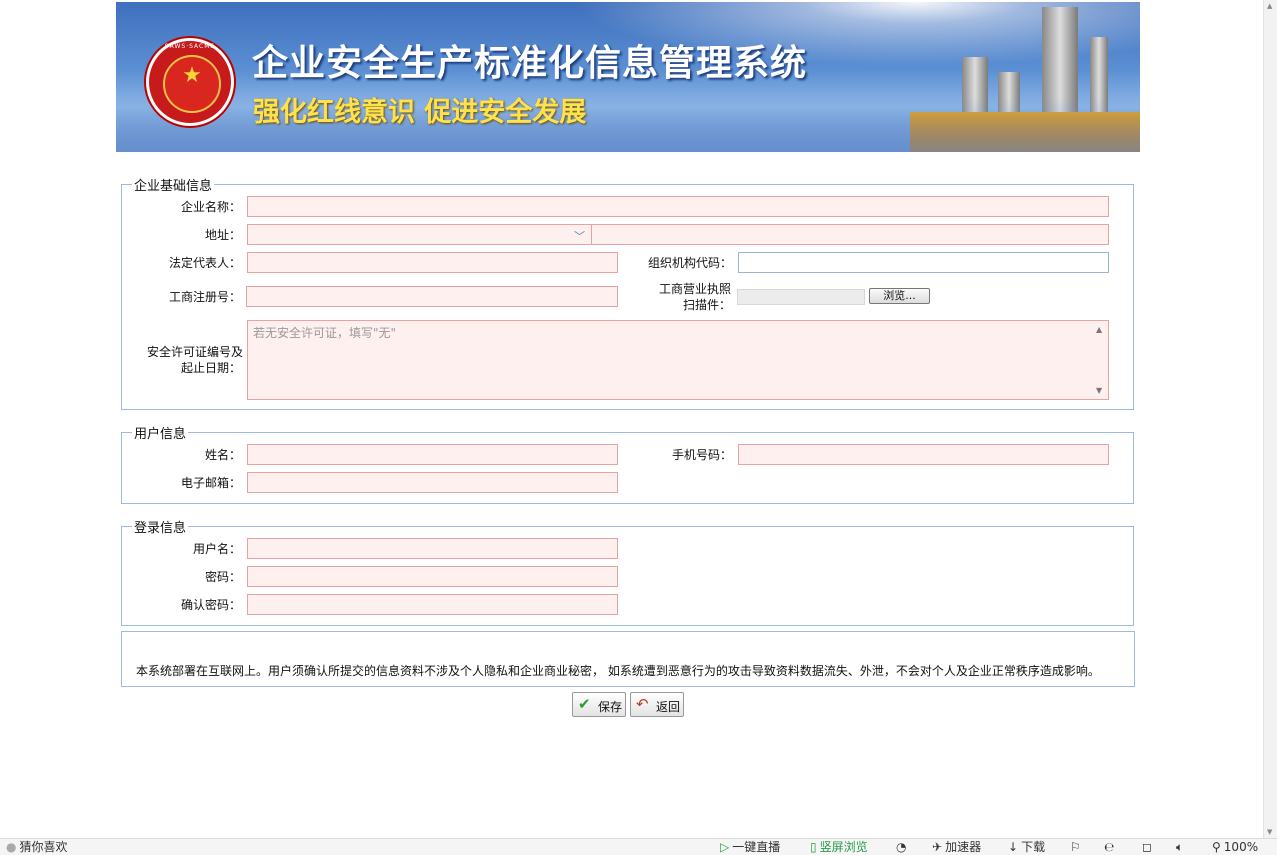  What do you see at coordinates (706, 305) in the screenshot?
I see `license-label-line2: 扫描件：` at bounding box center [706, 305].